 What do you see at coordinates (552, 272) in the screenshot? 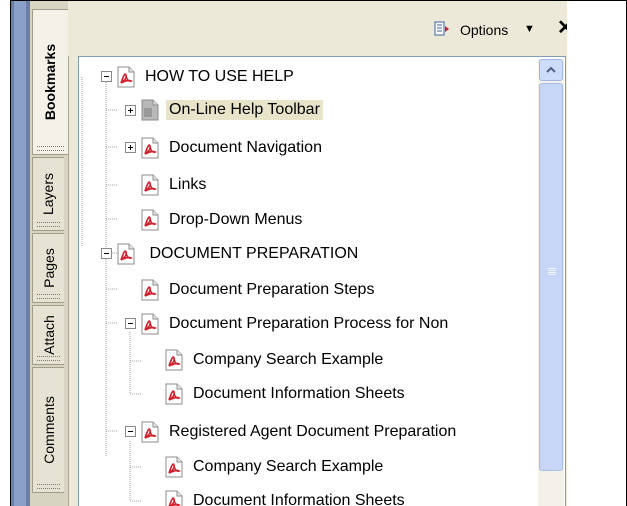
I see `thumb-grip` at bounding box center [552, 272].